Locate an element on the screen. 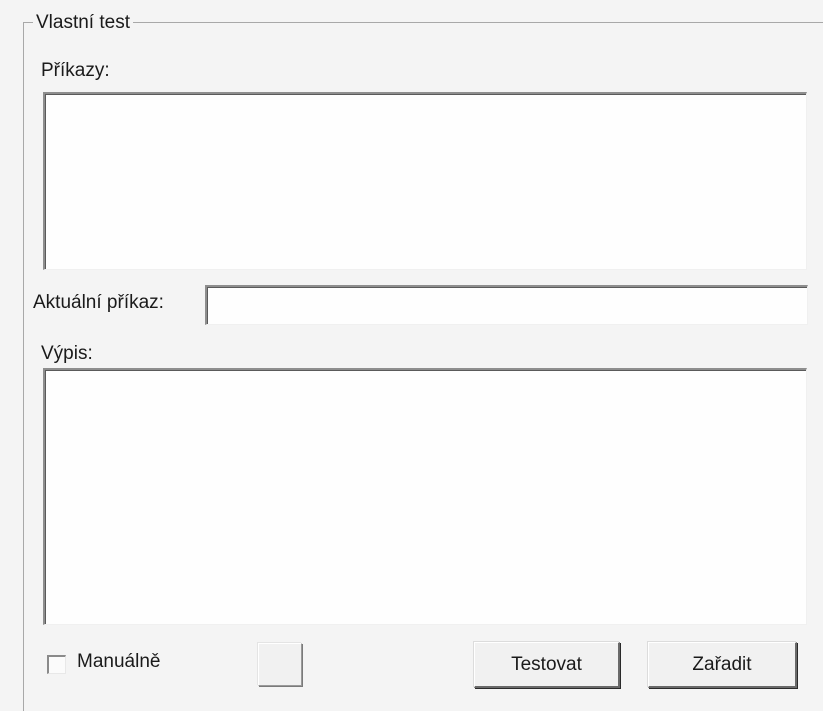 The height and width of the screenshot is (711, 823). groupbox-title: Vlastní test is located at coordinates (83, 23).